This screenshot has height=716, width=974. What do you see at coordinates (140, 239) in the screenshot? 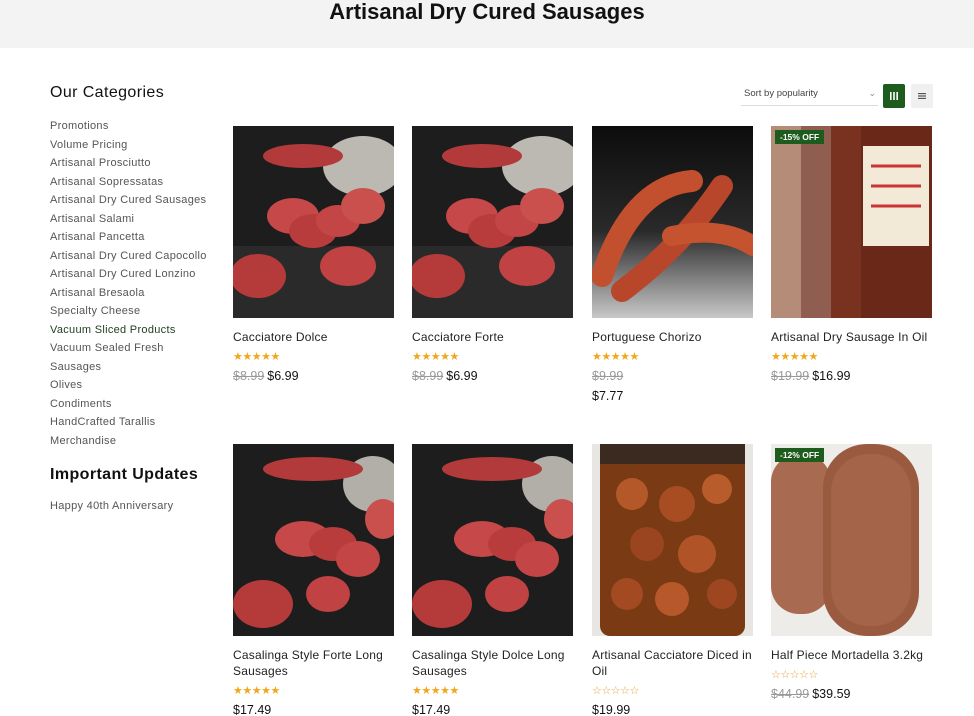
I see `category-link: Artisanal Pancetta` at bounding box center [140, 239].